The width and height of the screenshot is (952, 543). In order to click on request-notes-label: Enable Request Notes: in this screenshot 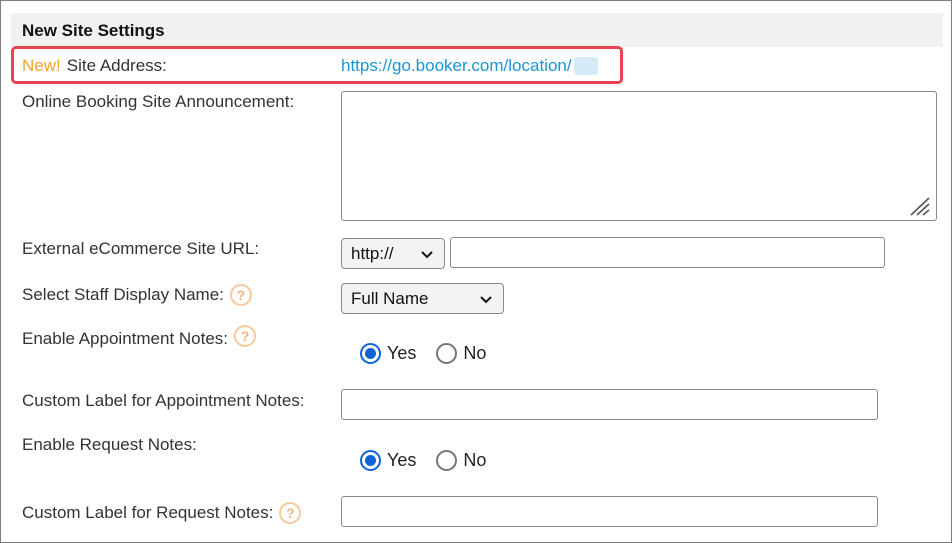, I will do `click(109, 444)`.